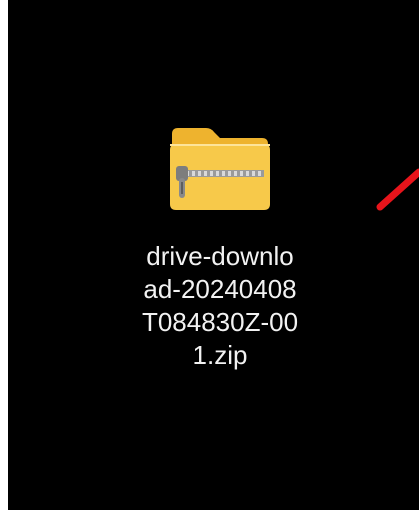  What do you see at coordinates (220, 322) in the screenshot?
I see `file-name-line: T084830Z-00` at bounding box center [220, 322].